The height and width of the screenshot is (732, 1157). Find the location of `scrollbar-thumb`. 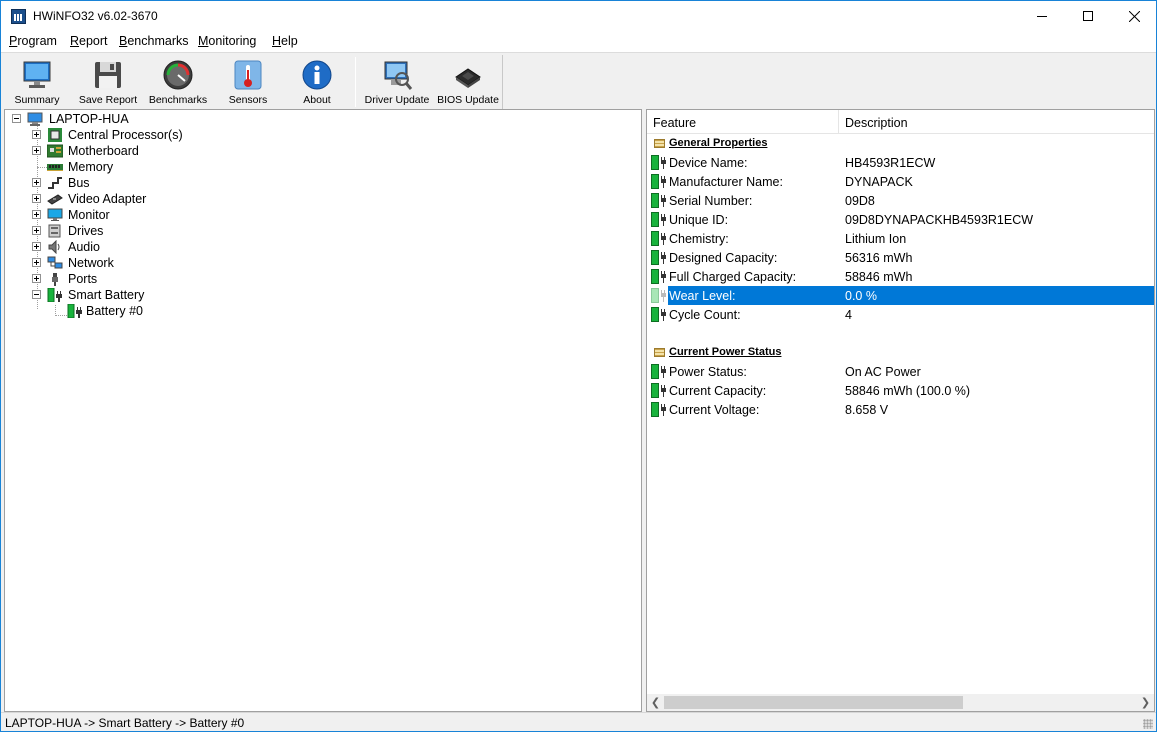

scrollbar-thumb is located at coordinates (813, 702).